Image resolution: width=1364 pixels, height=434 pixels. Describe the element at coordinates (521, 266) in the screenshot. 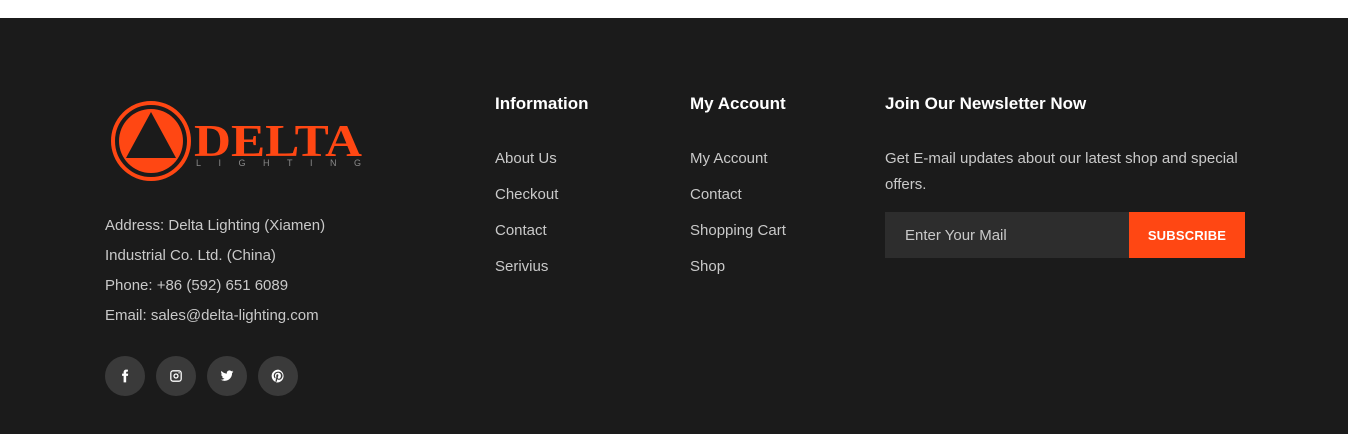

I see `link-services: Serivius` at that location.